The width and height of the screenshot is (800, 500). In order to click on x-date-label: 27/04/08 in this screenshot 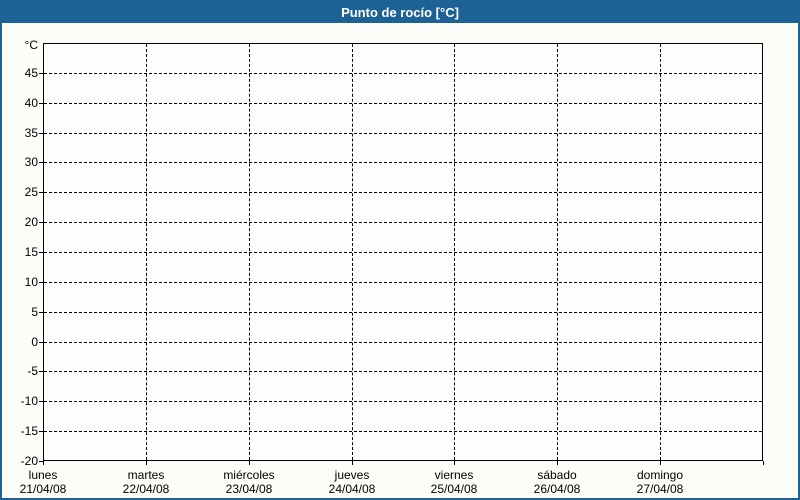, I will do `click(660, 489)`.